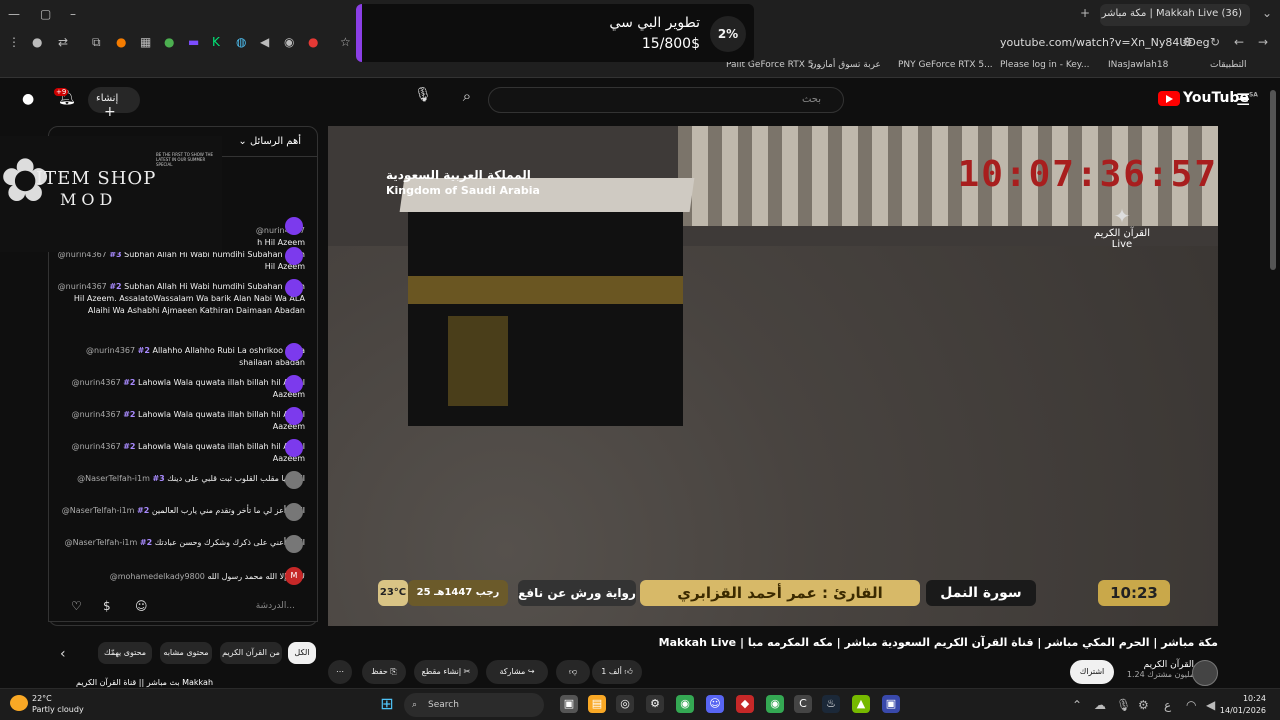  Describe the element at coordinates (121, 42) in the screenshot. I see `extension-fox-icon: ●` at that location.